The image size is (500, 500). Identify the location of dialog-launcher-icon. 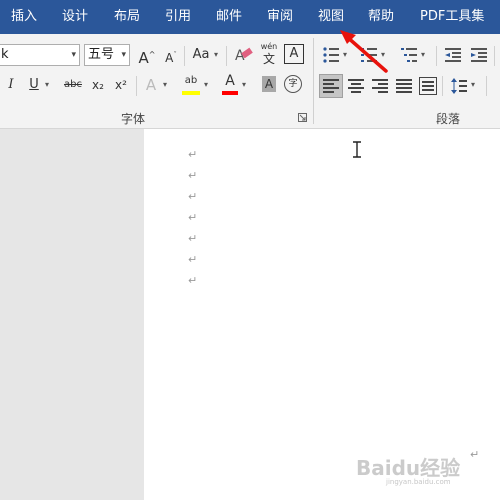
(302, 117).